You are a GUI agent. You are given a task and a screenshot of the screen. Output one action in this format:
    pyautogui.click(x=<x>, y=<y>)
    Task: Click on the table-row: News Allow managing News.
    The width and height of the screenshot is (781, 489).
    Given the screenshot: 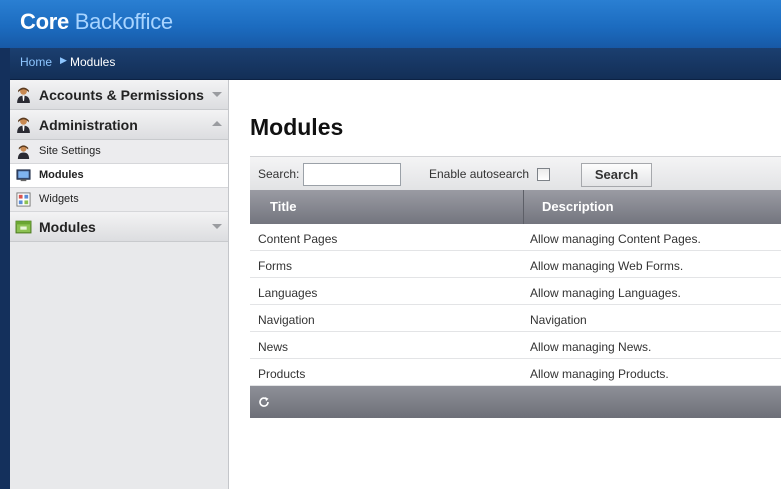 What is the action you would take?
    pyautogui.click(x=515, y=345)
    